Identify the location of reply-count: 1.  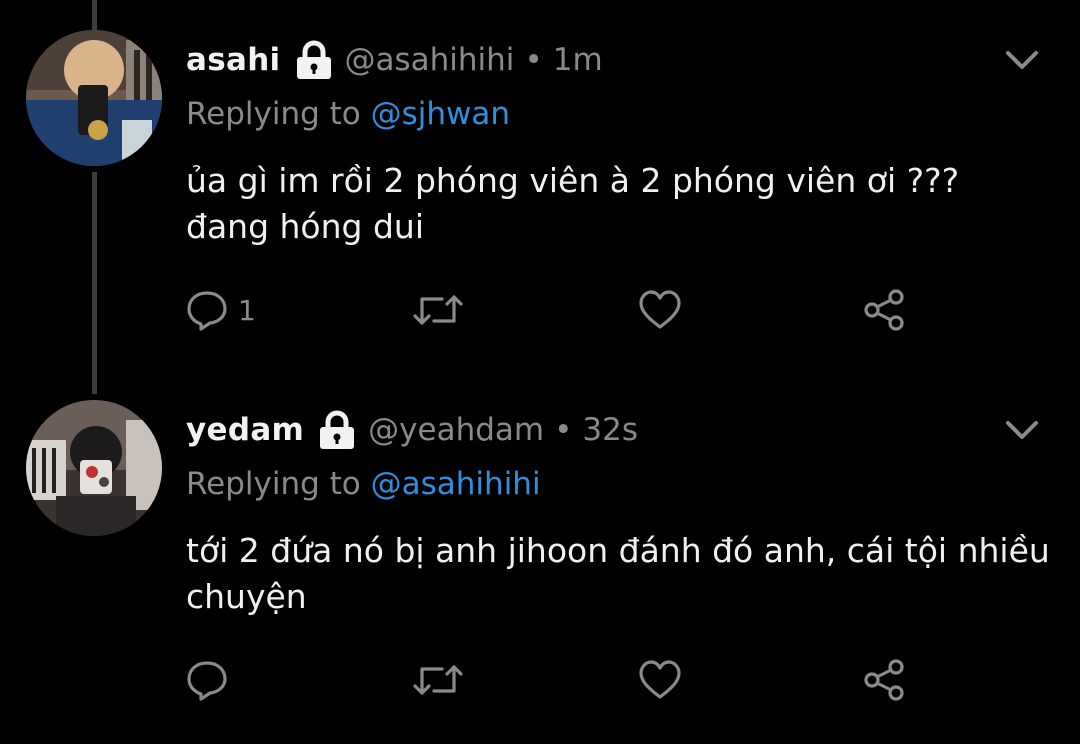
(247, 310).